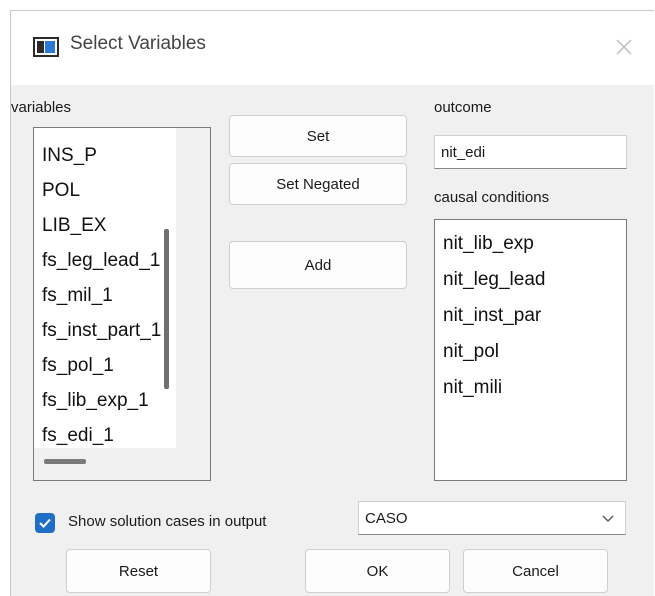 The width and height of the screenshot is (655, 596). I want to click on variable-item: fs_pol_1, so click(78, 366).